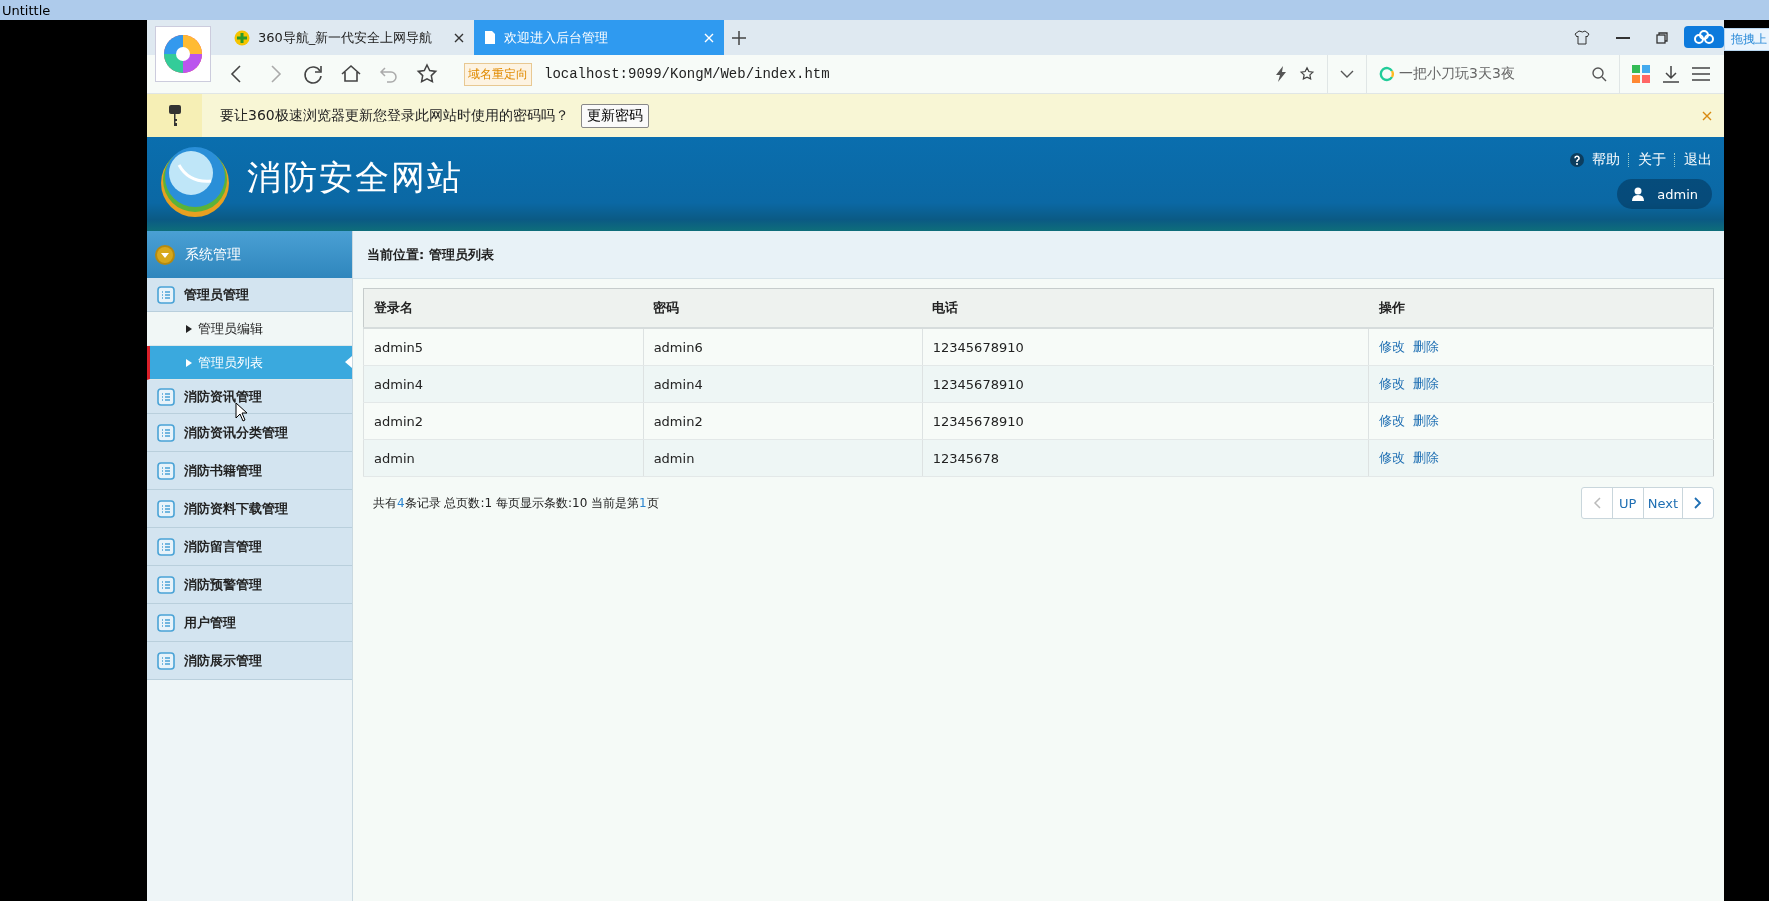  Describe the element at coordinates (1664, 194) in the screenshot. I see `user-badge: admin` at that location.